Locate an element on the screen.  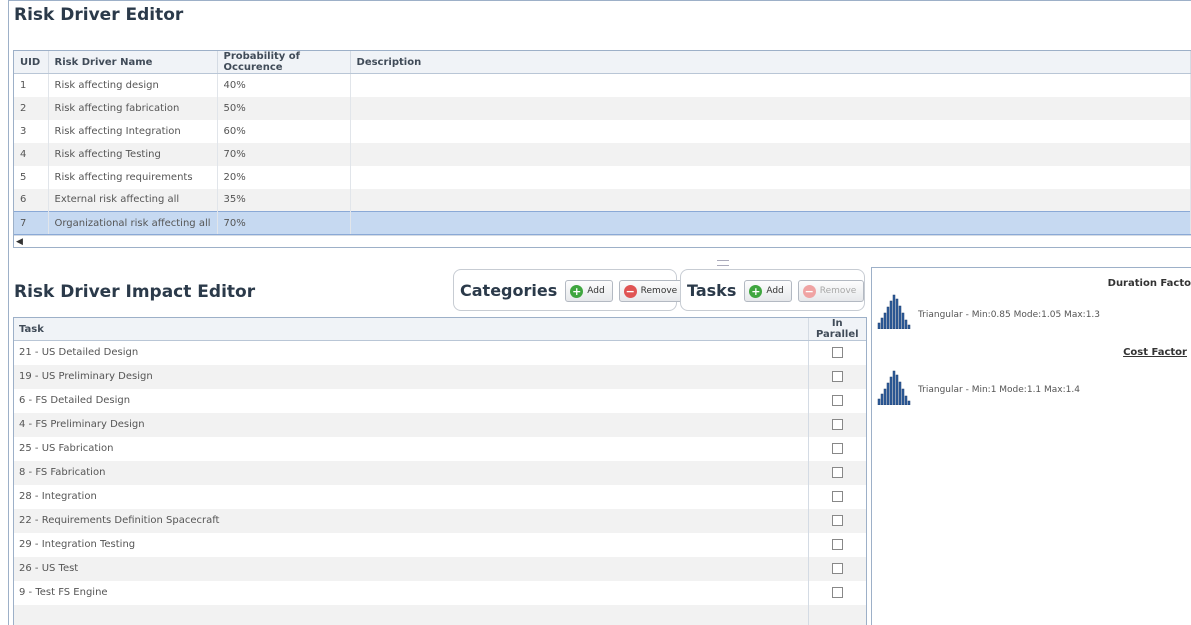
horizontal-scrollbar: ◀ is located at coordinates (602, 241).